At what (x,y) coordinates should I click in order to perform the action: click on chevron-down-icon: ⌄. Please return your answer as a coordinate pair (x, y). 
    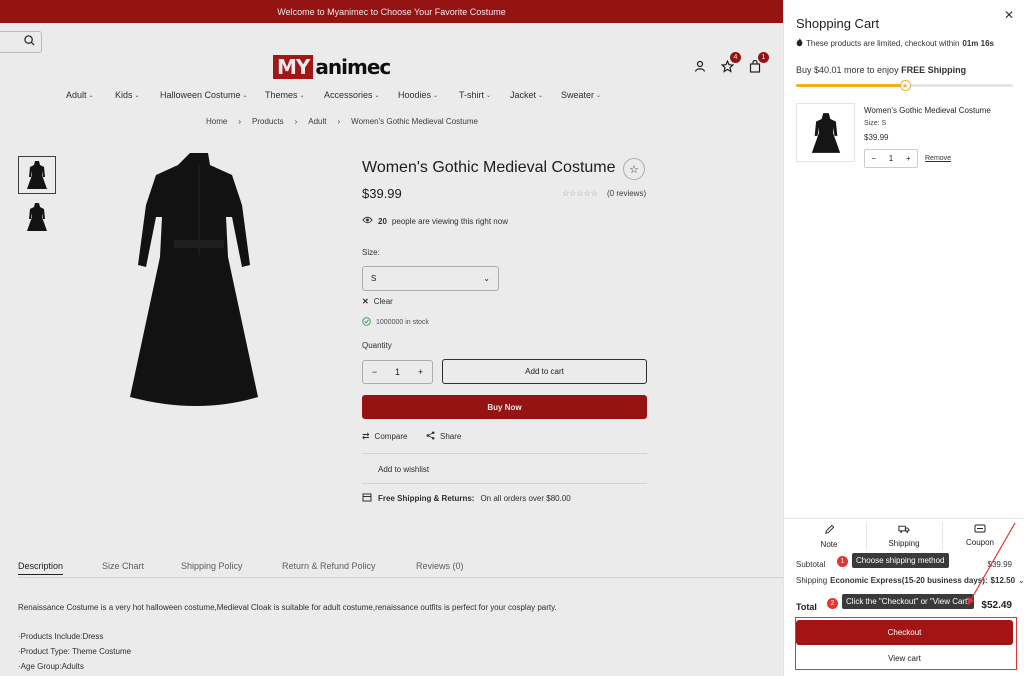
    Looking at the image, I should click on (1021, 580).